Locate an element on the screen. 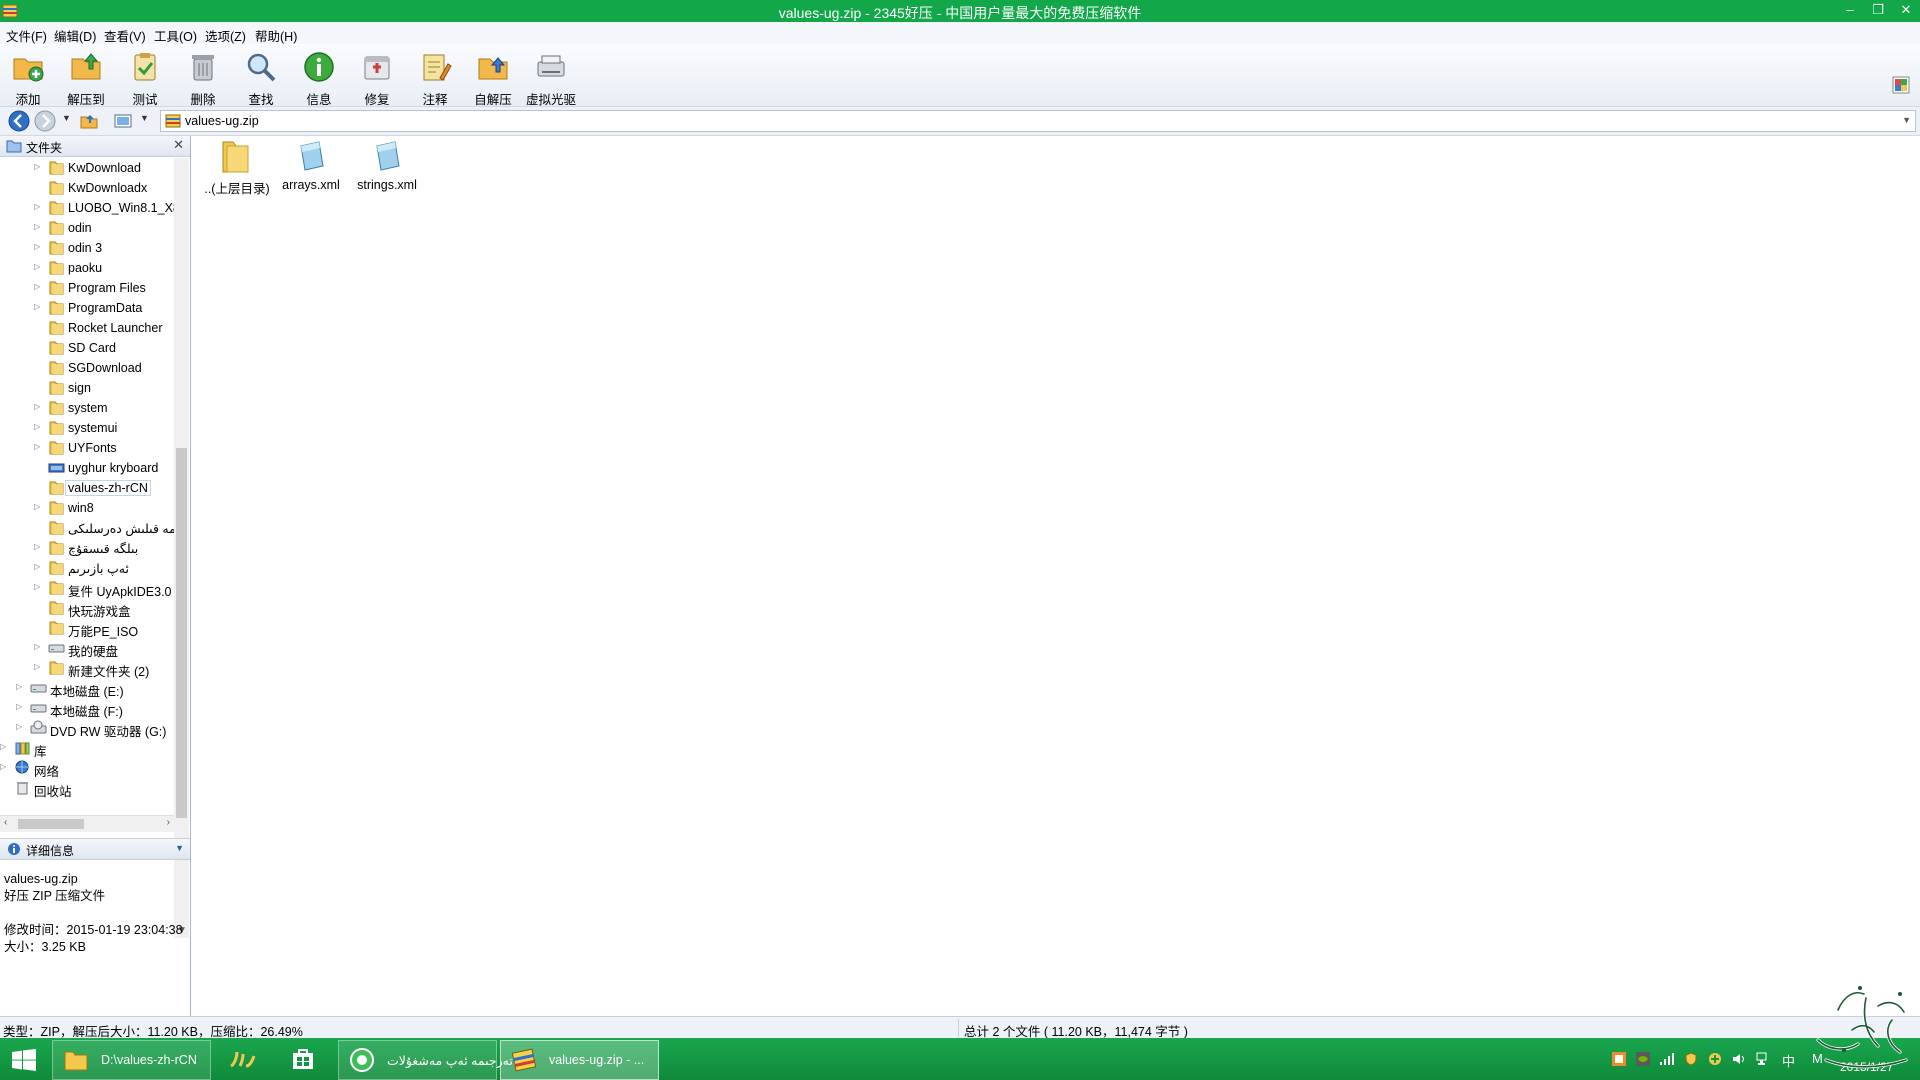  volume-icon is located at coordinates (1739, 1059).